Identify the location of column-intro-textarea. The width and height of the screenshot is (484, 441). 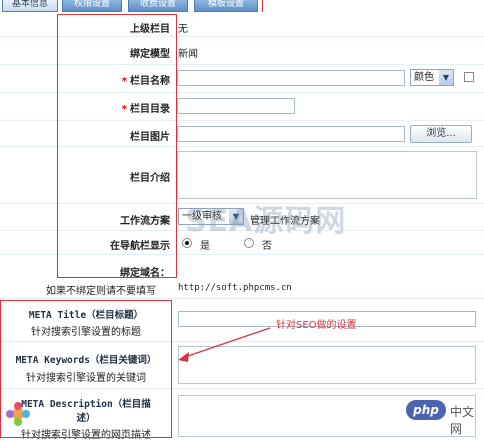
(327, 175).